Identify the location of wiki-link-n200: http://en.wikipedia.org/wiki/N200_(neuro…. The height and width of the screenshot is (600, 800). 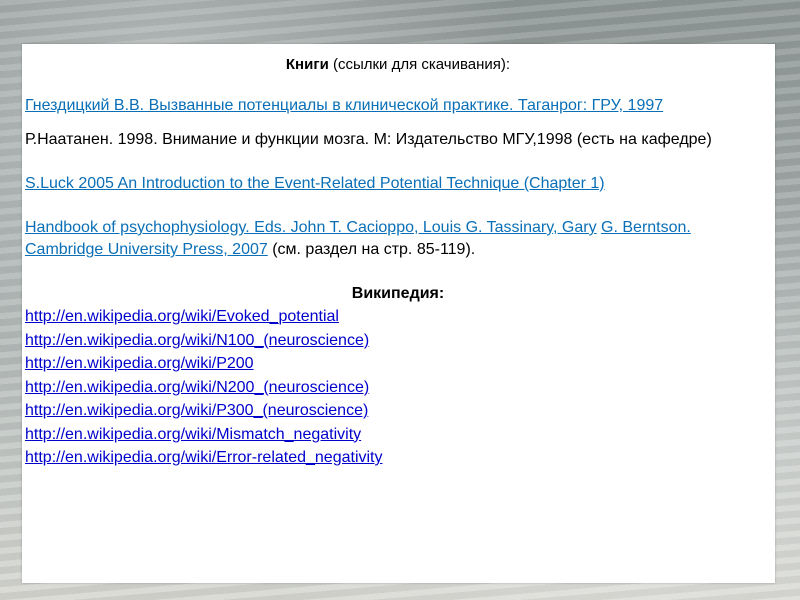
(197, 387).